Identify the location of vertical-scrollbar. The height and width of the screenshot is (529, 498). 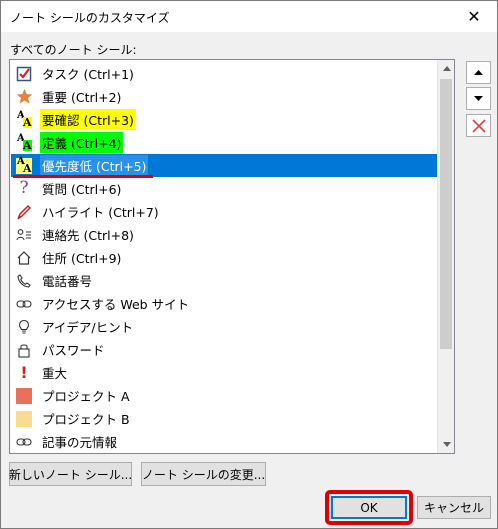
(445, 256).